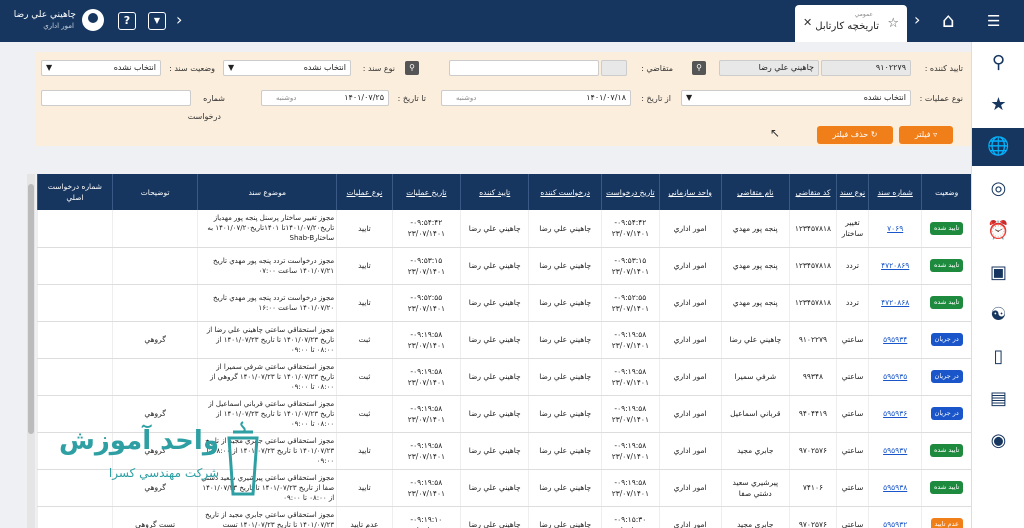 Image resolution: width=1024 pixels, height=528 pixels. I want to click on alarm-clock-icon: ⏰, so click(998, 231).